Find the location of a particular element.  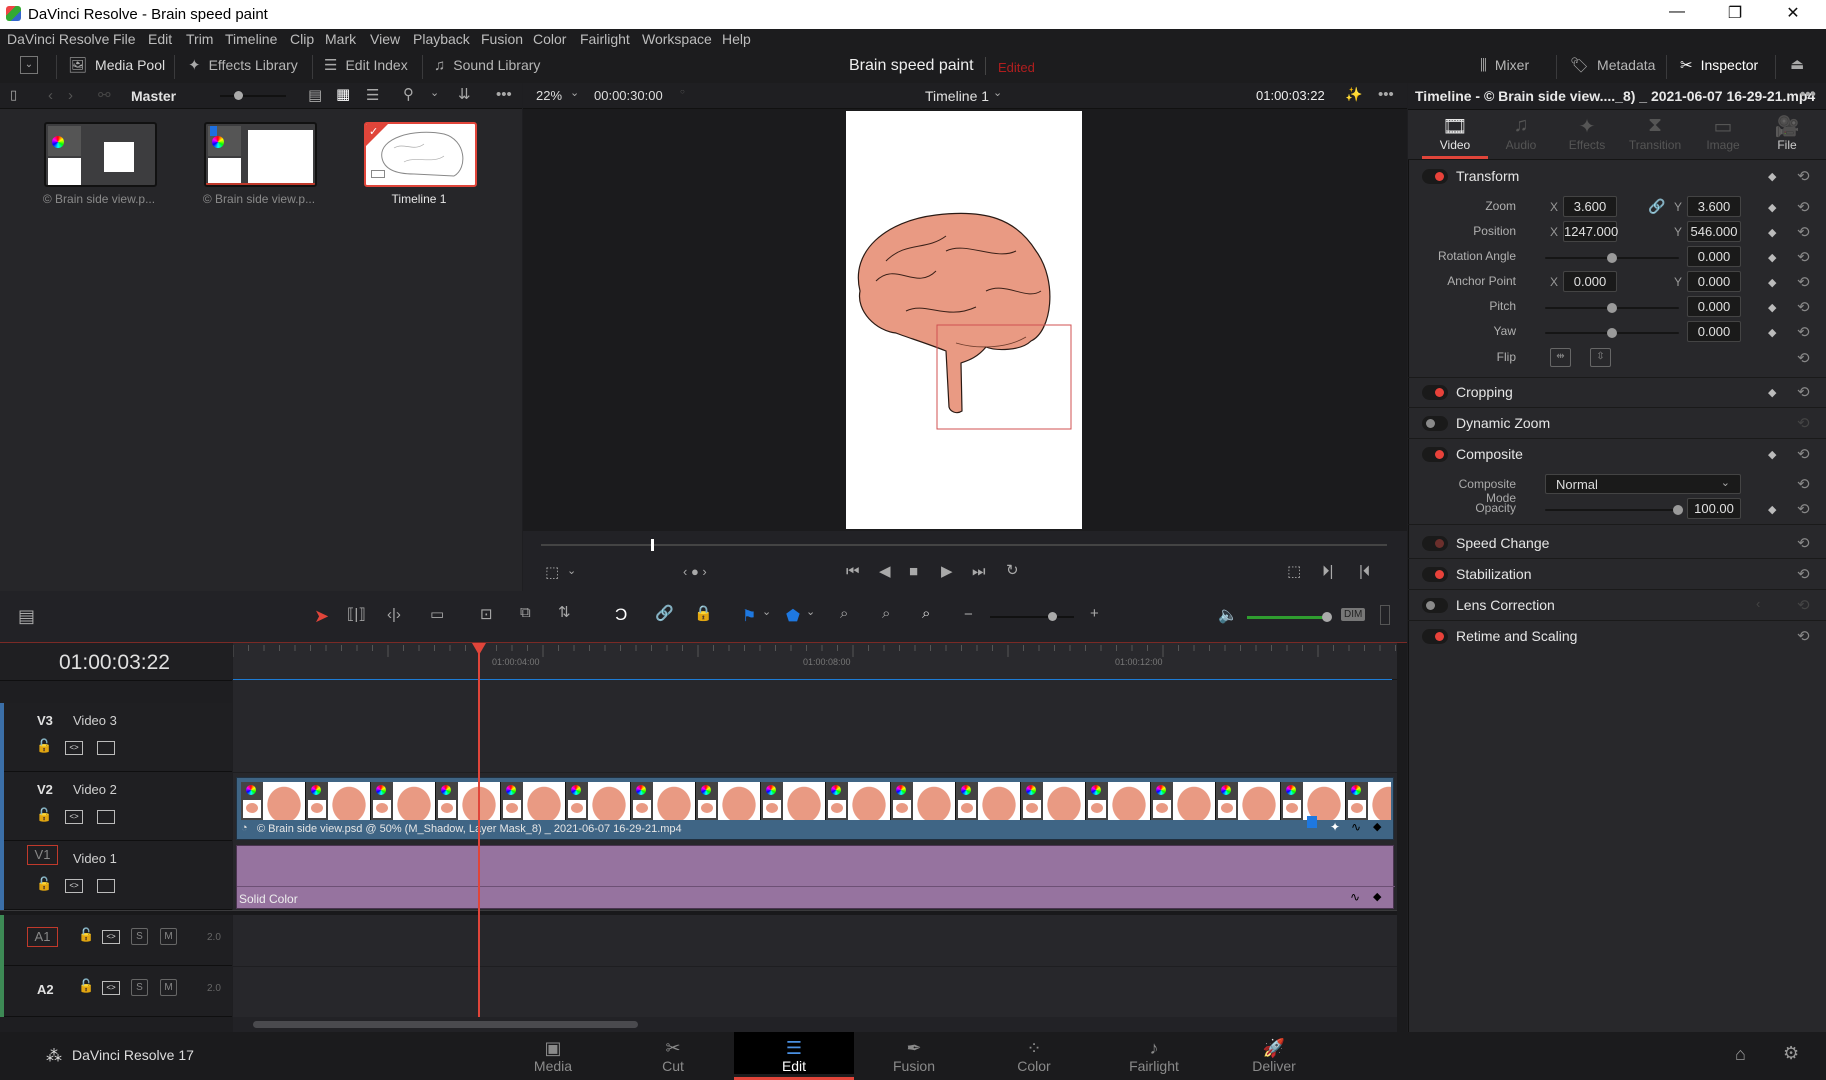

mute-button: M is located at coordinates (168, 936).